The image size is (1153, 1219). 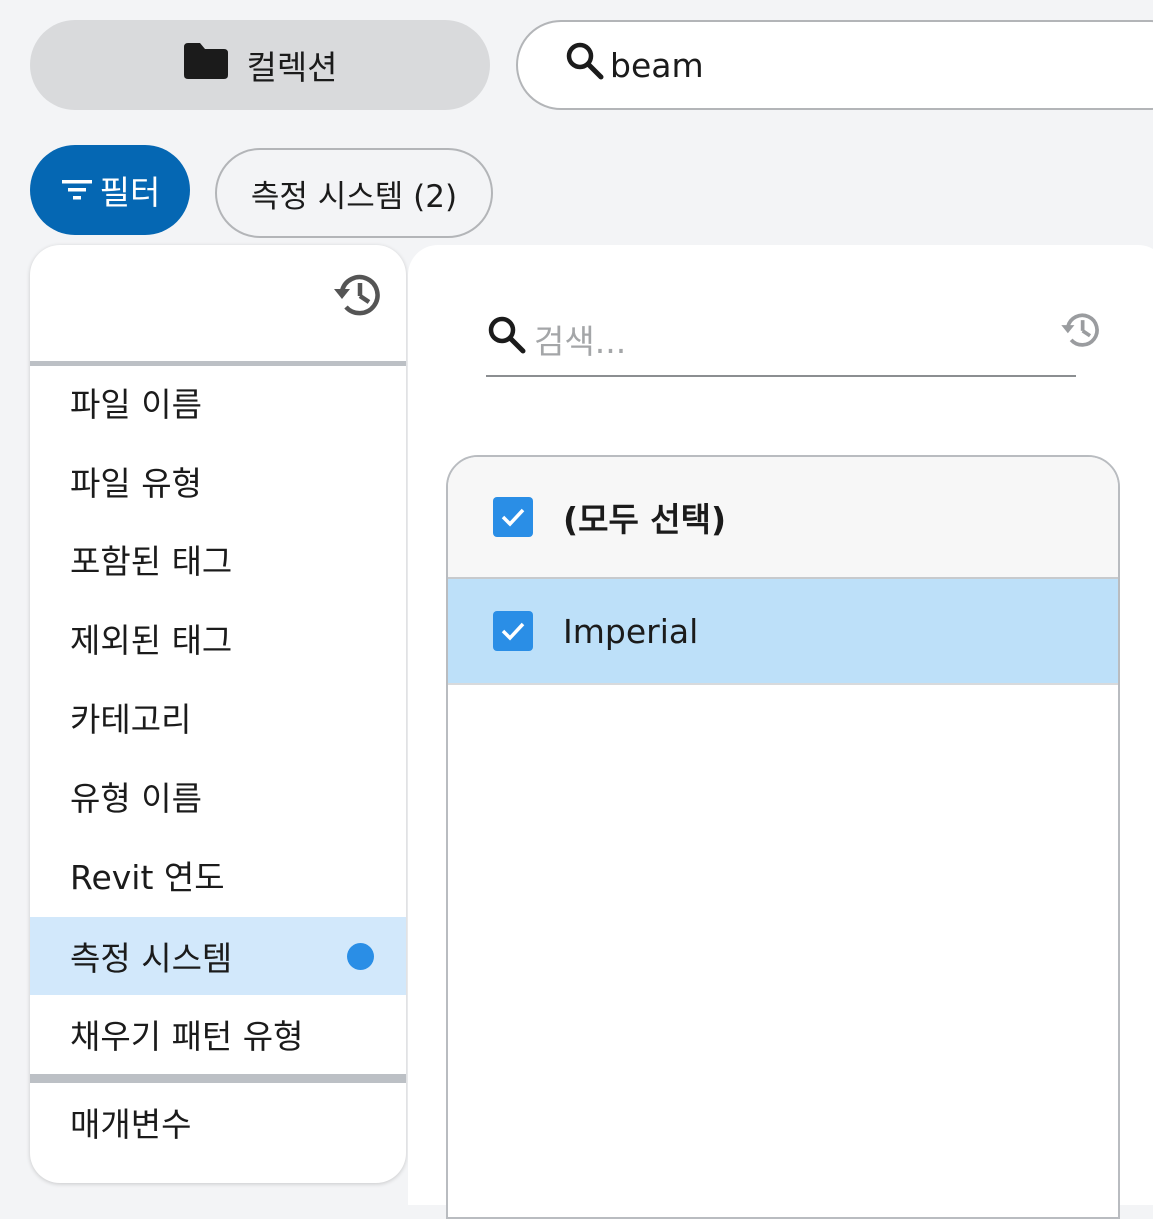 I want to click on field-item-label: 파일 유형, so click(x=136, y=483).